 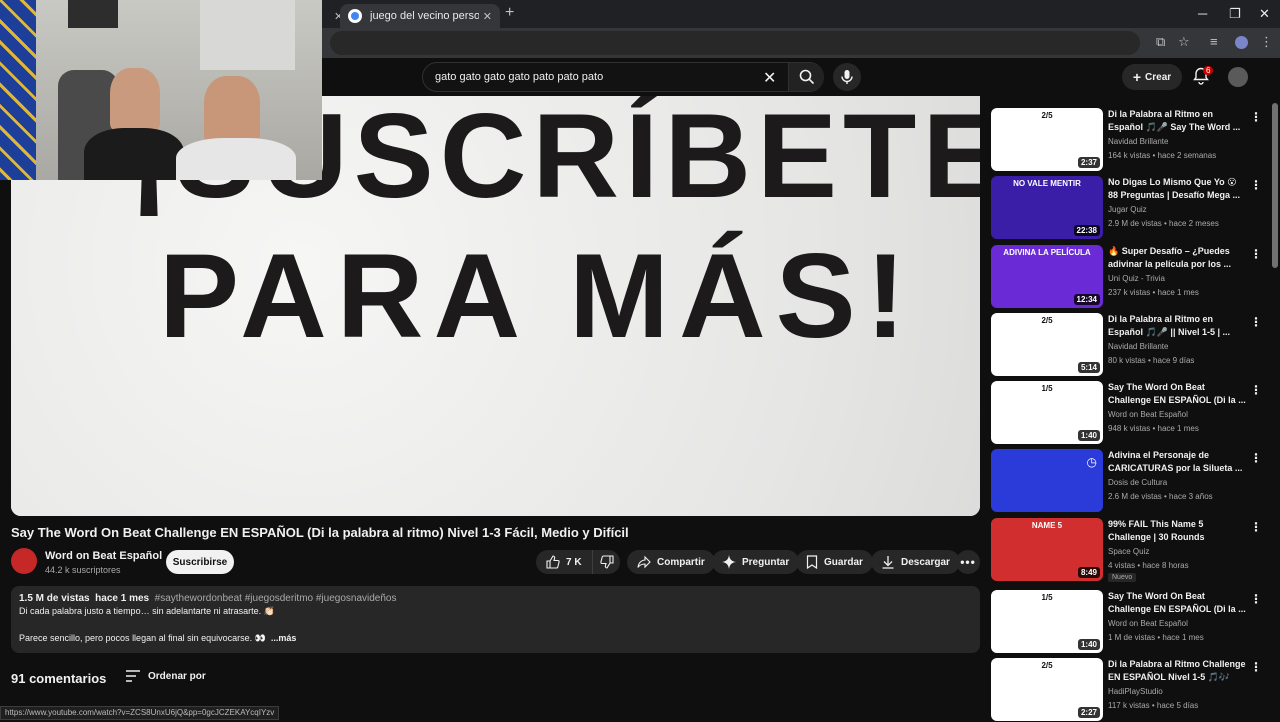 What do you see at coordinates (1241, 42) in the screenshot?
I see `profile-avatar-icon` at bounding box center [1241, 42].